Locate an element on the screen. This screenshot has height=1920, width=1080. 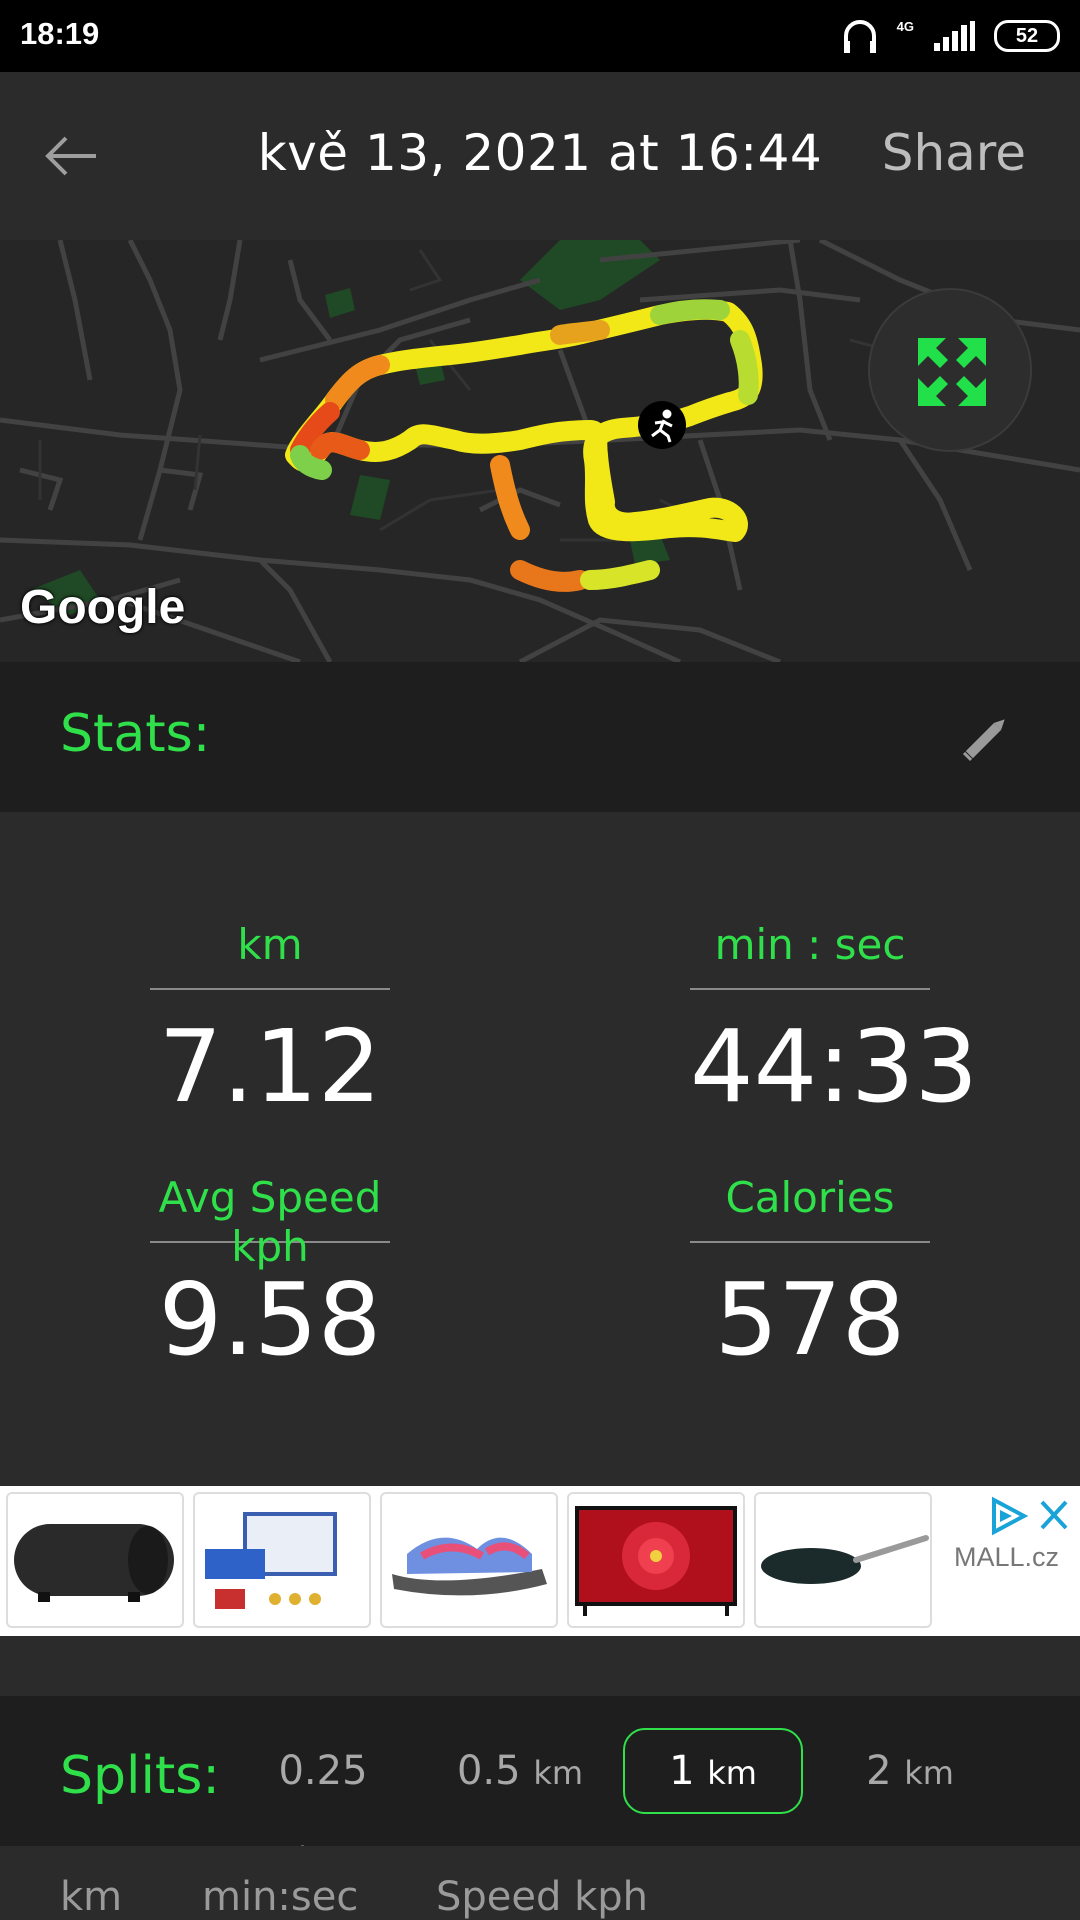
column-header-time: min:sec is located at coordinates (280, 1897).